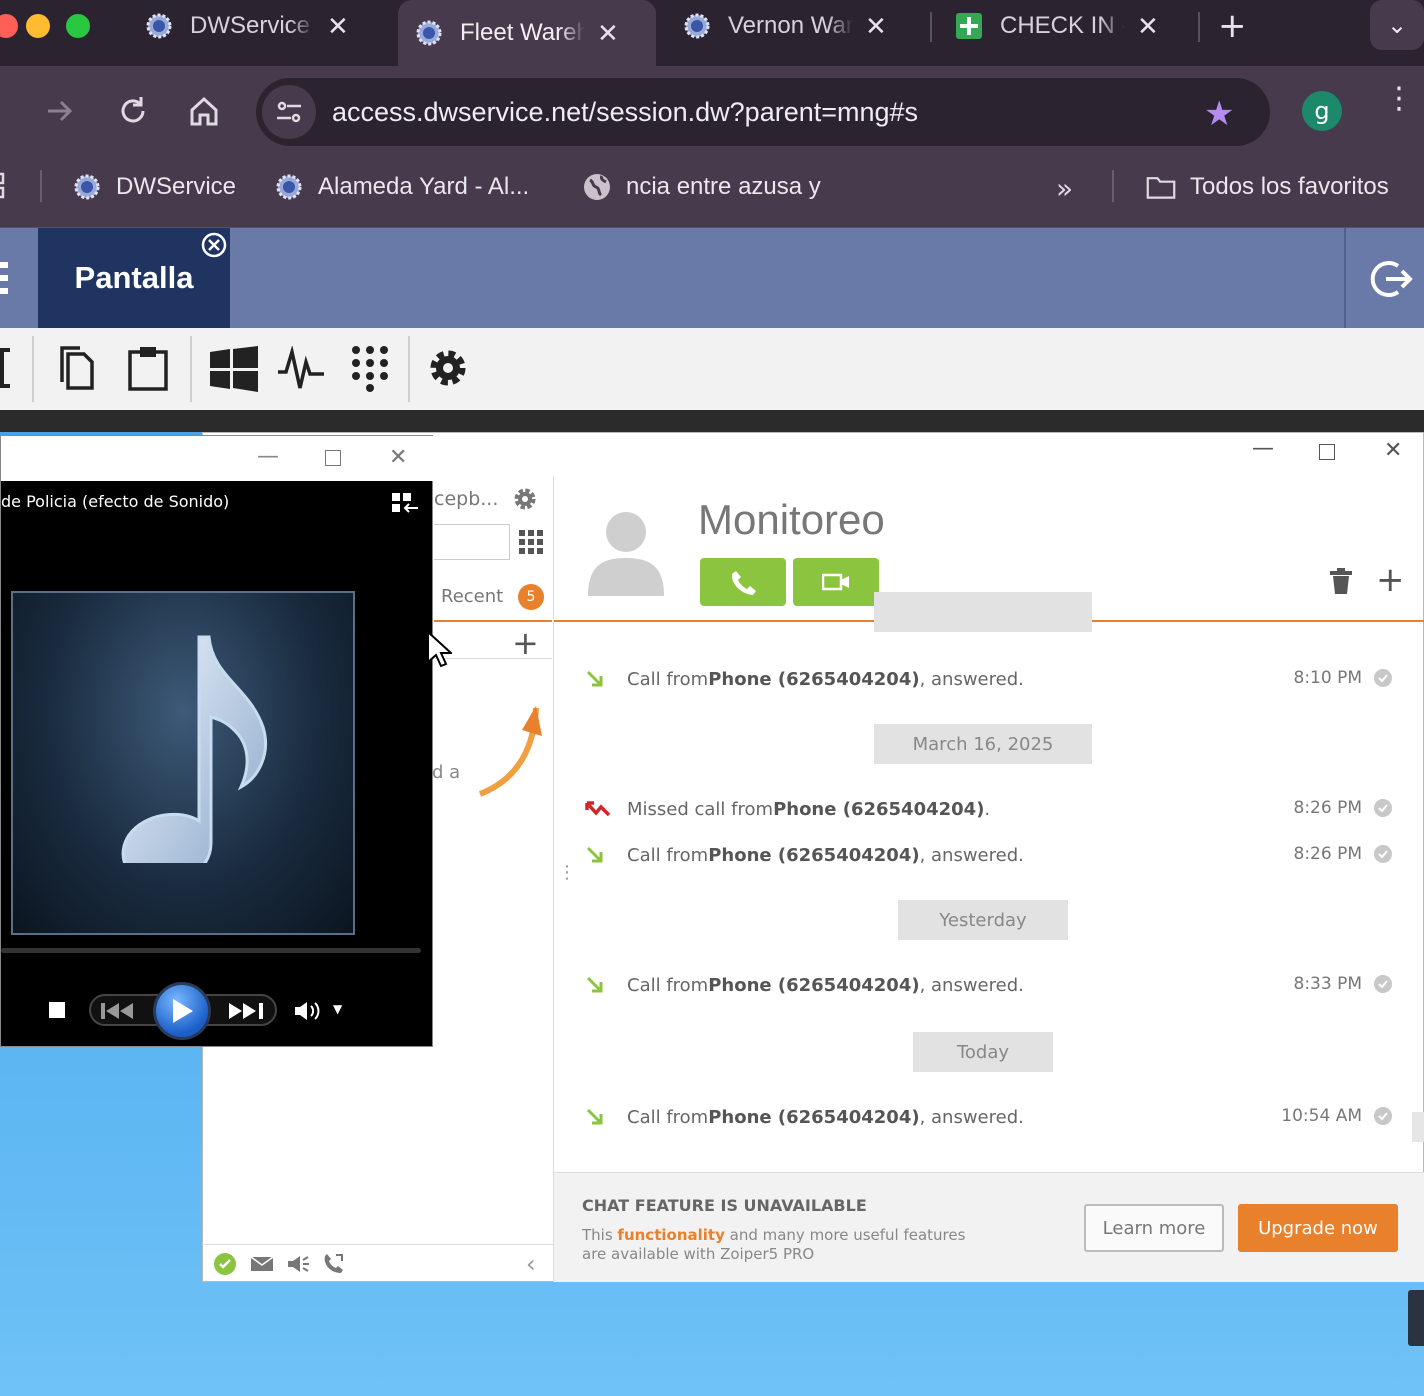  I want to click on video-call-button, so click(836, 582).